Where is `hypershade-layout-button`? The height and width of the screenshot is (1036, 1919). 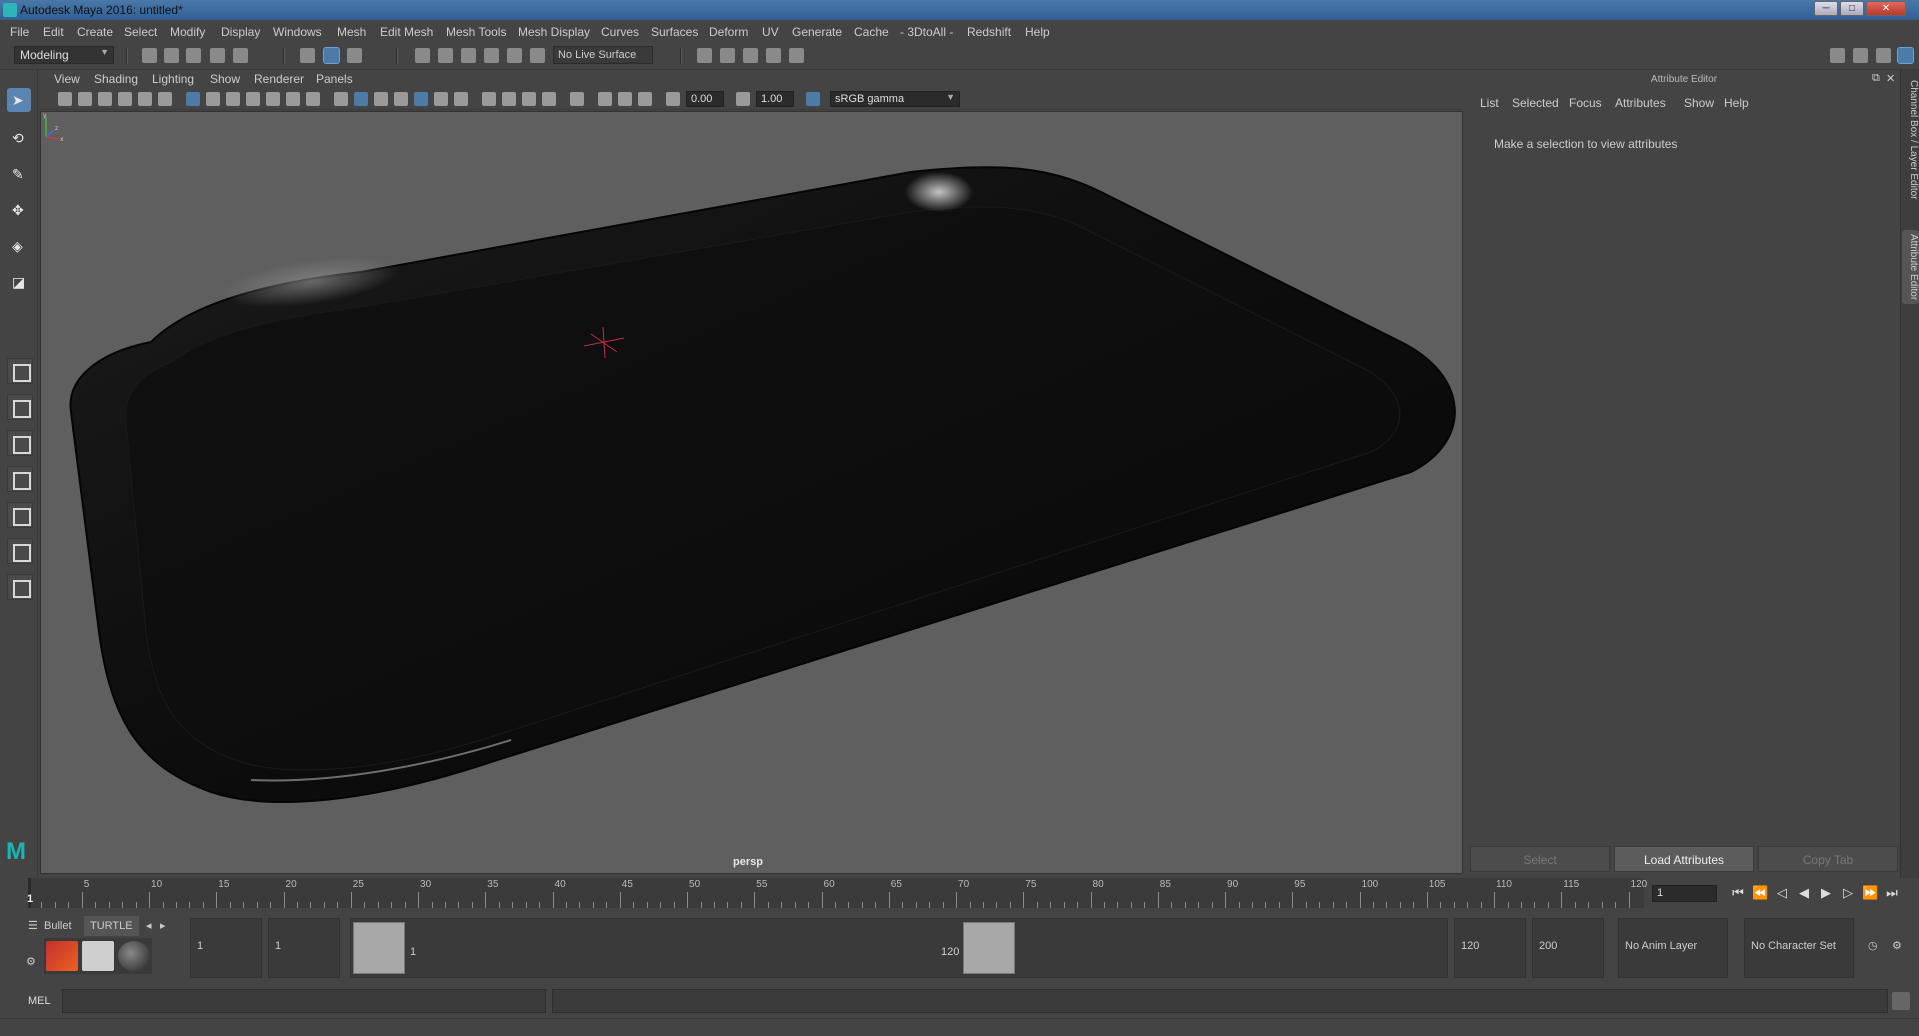 hypershade-layout-button is located at coordinates (20, 515).